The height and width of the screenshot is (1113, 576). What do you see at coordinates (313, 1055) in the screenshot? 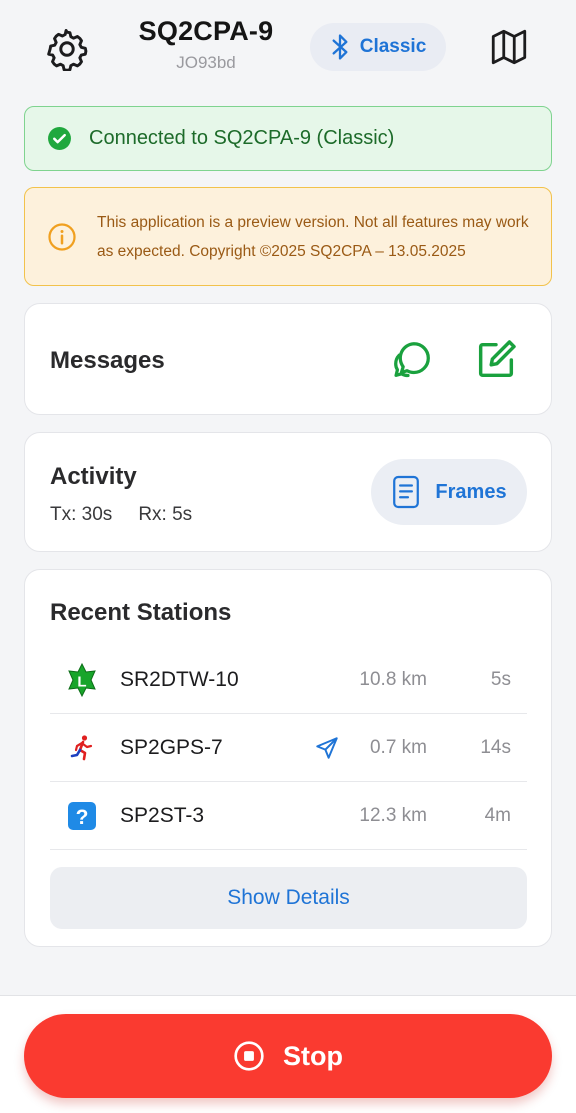
I see `stop-label: Stop` at bounding box center [313, 1055].